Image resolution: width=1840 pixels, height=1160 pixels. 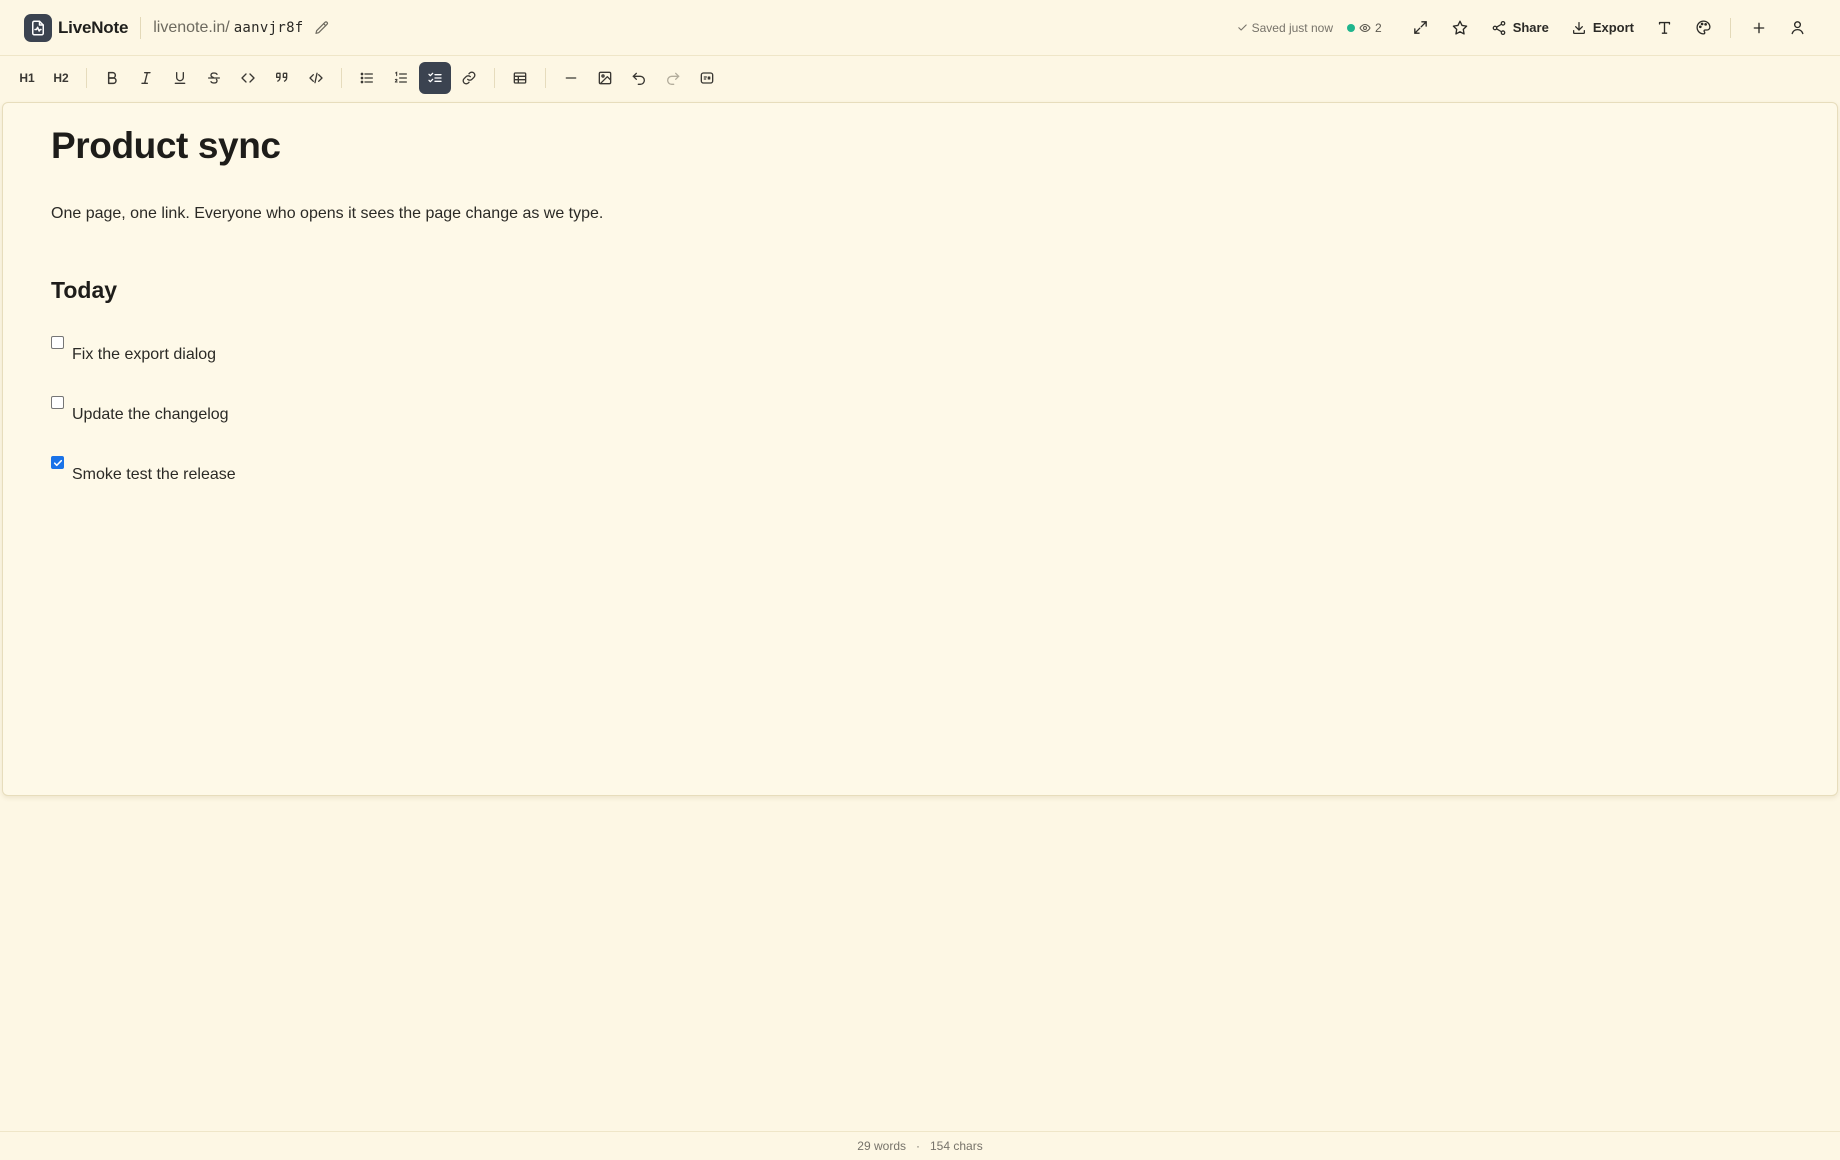 I want to click on blockquote-button, so click(x=282, y=78).